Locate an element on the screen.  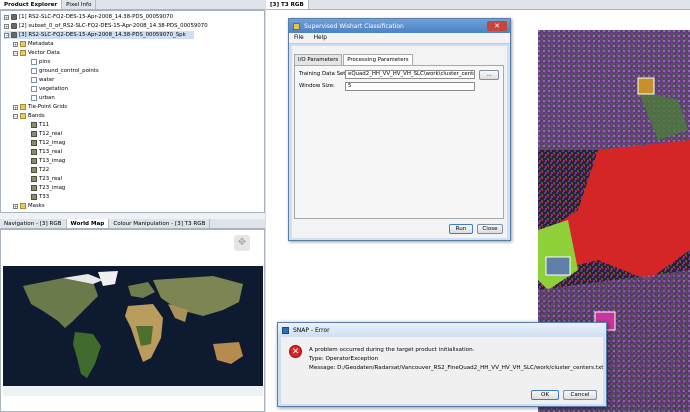
tree-label: Metadata is located at coordinates (41, 44).